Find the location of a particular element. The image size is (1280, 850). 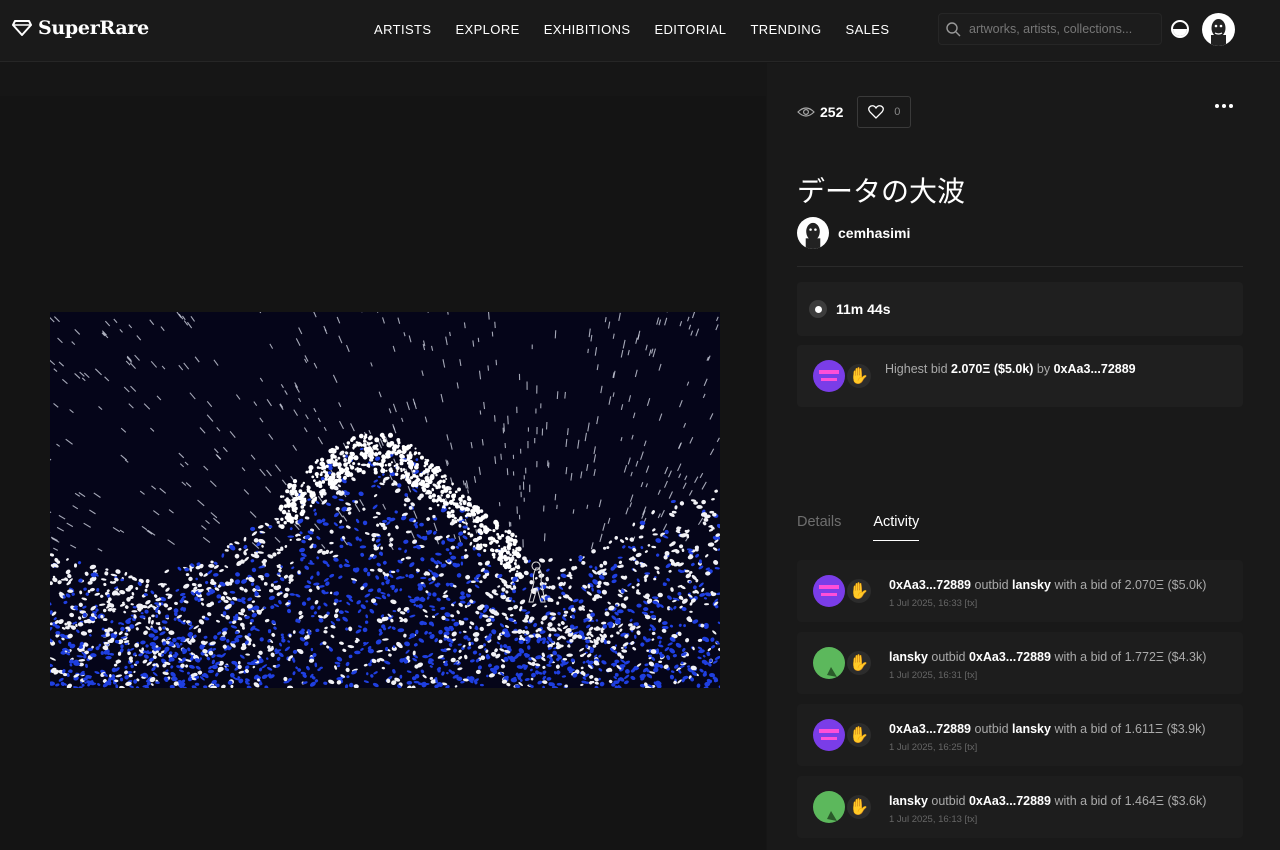

bid-amount: with a bid of 1.772Ξ ($4.3k) is located at coordinates (1130, 657).